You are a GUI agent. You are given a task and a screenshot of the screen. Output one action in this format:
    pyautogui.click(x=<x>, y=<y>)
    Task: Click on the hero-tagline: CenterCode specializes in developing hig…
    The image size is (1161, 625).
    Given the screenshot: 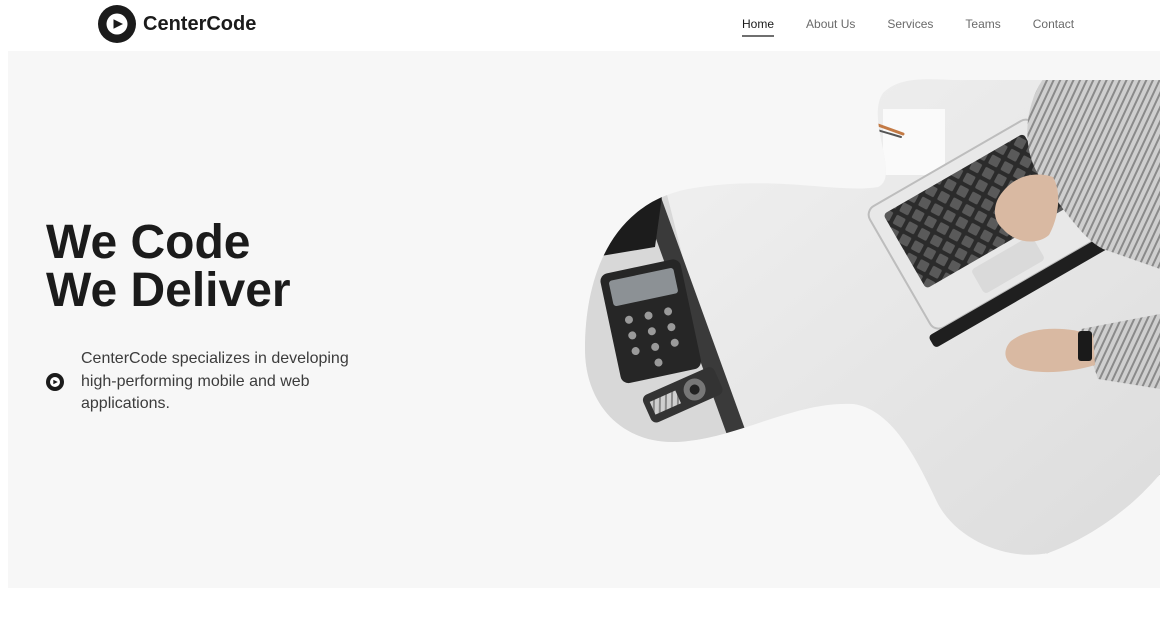 What is the action you would take?
    pyautogui.click(x=208, y=382)
    